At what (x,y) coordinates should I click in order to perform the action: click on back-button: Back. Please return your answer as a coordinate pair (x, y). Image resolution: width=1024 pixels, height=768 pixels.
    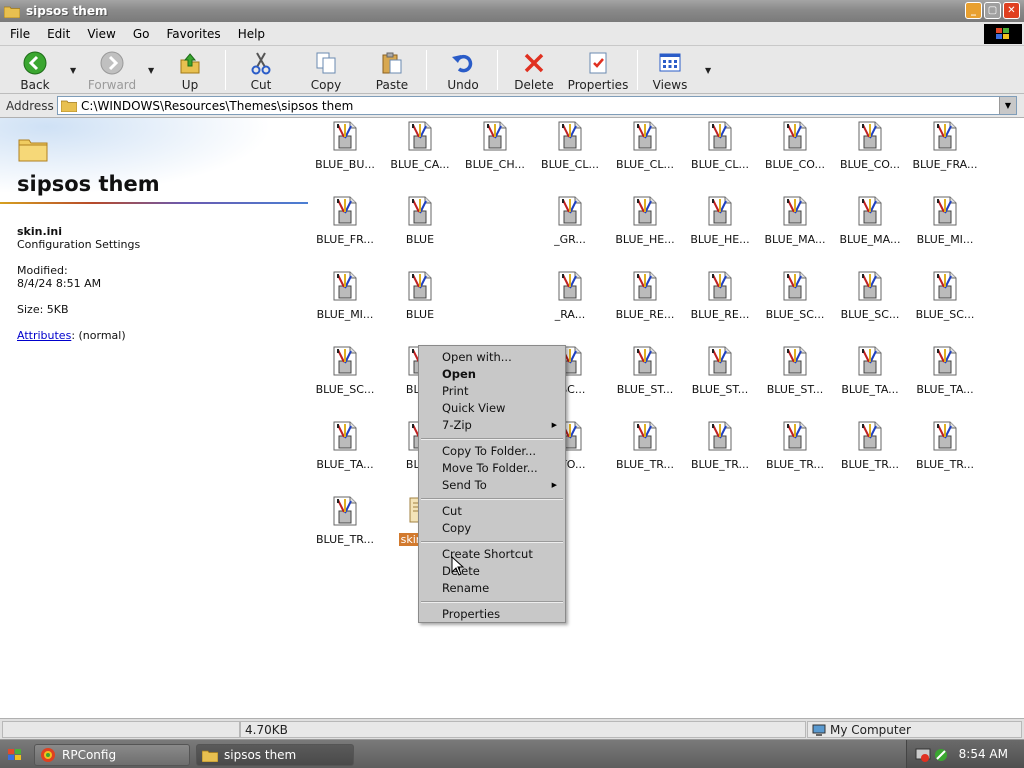
    Looking at the image, I should click on (35, 71).